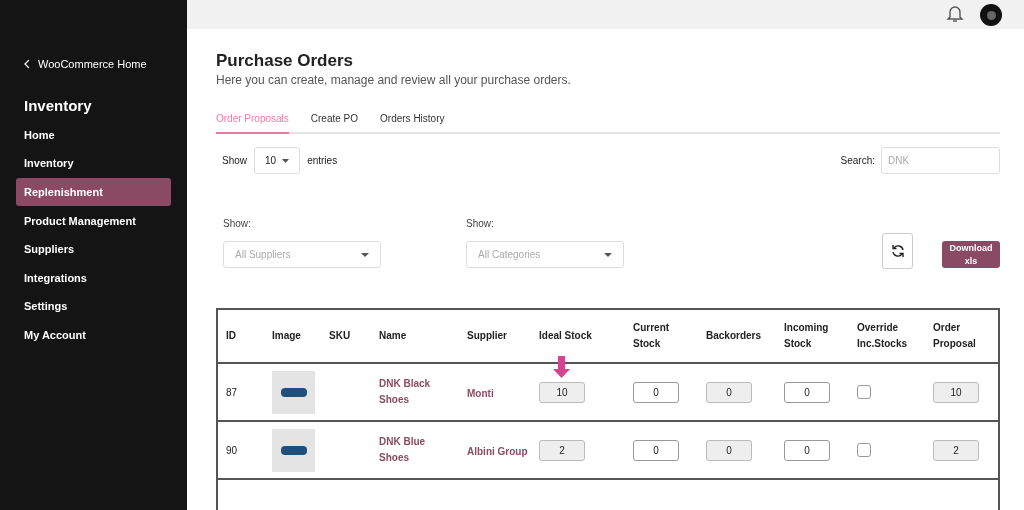  Describe the element at coordinates (955, 336) in the screenshot. I see `column-header: Order Proposal` at that location.